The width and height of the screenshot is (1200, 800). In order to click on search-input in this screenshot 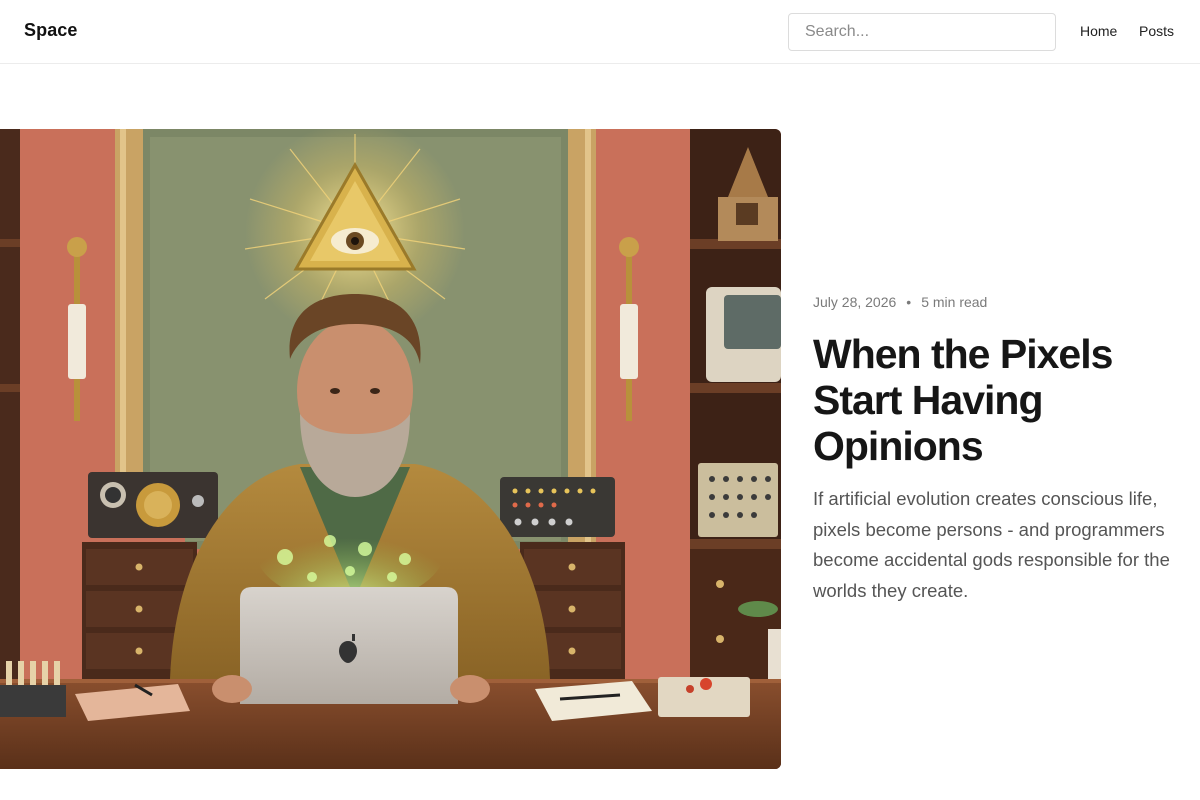, I will do `click(922, 32)`.